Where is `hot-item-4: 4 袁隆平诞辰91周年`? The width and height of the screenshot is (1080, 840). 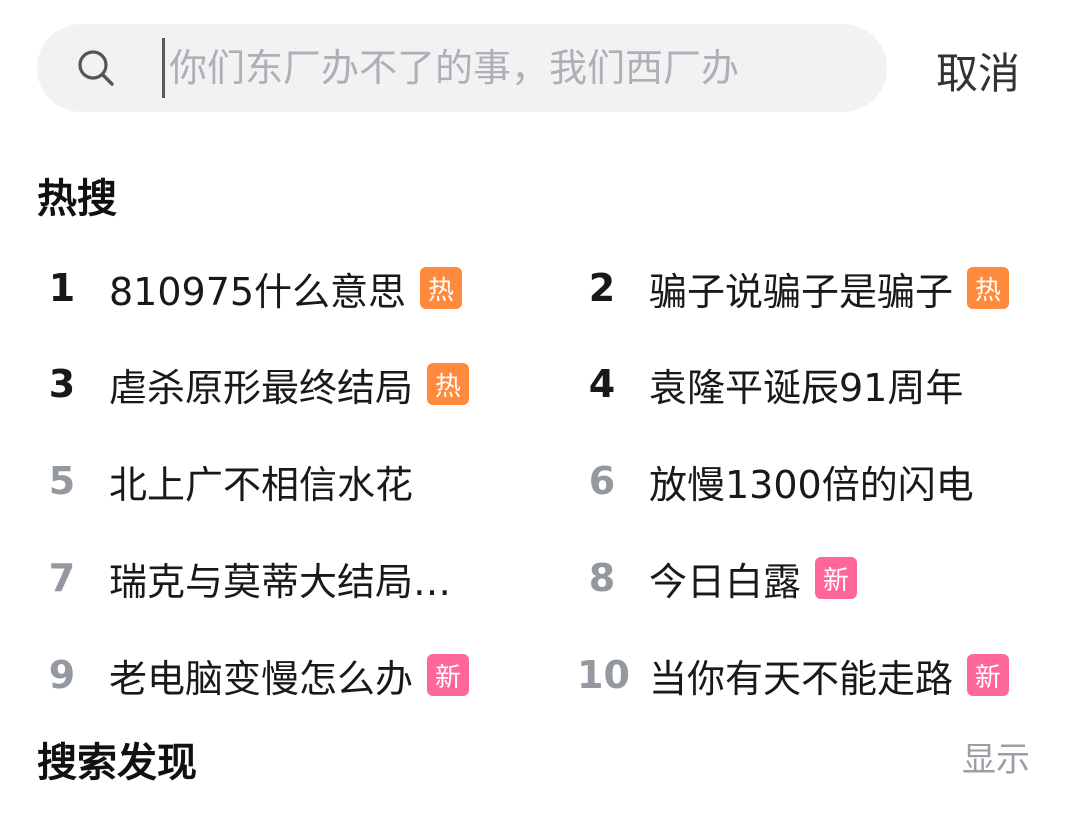 hot-item-4: 4 袁隆平诞辰91周年 is located at coordinates (770, 384).